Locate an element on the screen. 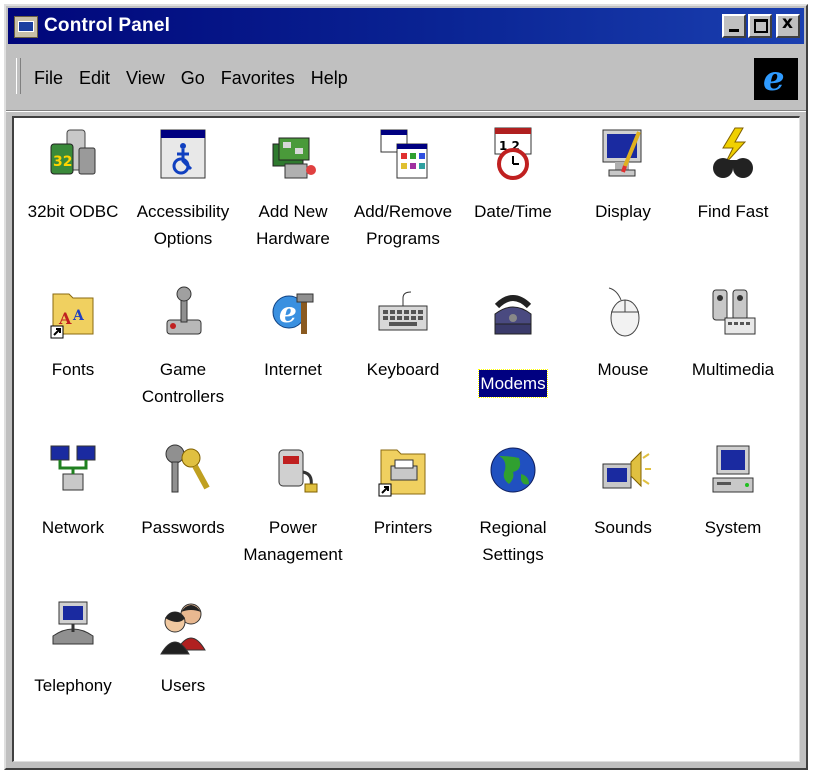 Image resolution: width=813 pixels, height=775 pixels. menu-items: File Edit View Go Favorites Help is located at coordinates (191, 78).